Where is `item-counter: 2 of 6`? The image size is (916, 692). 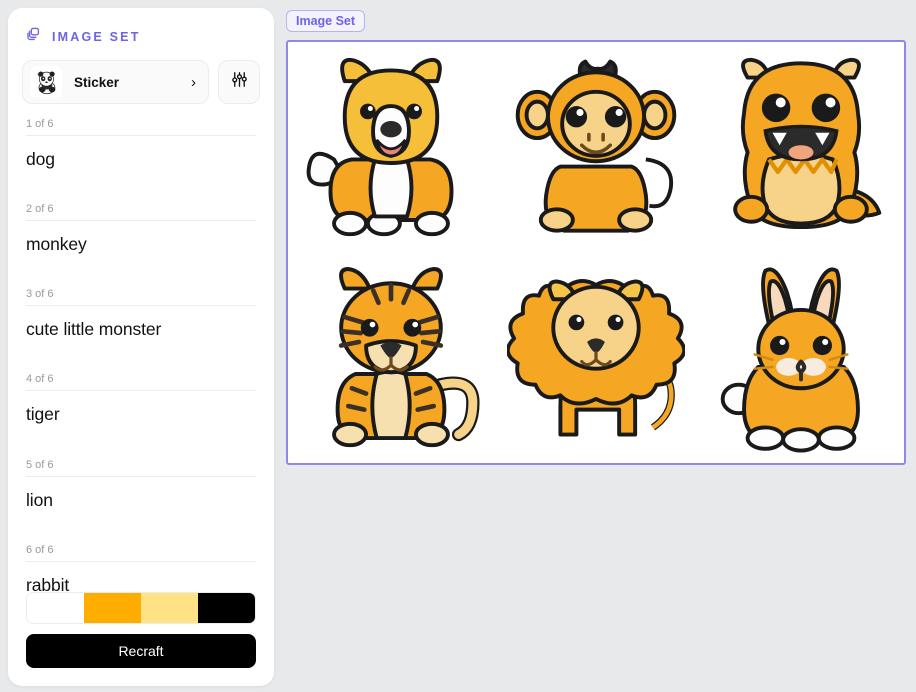 item-counter: 2 of 6 is located at coordinates (40, 209).